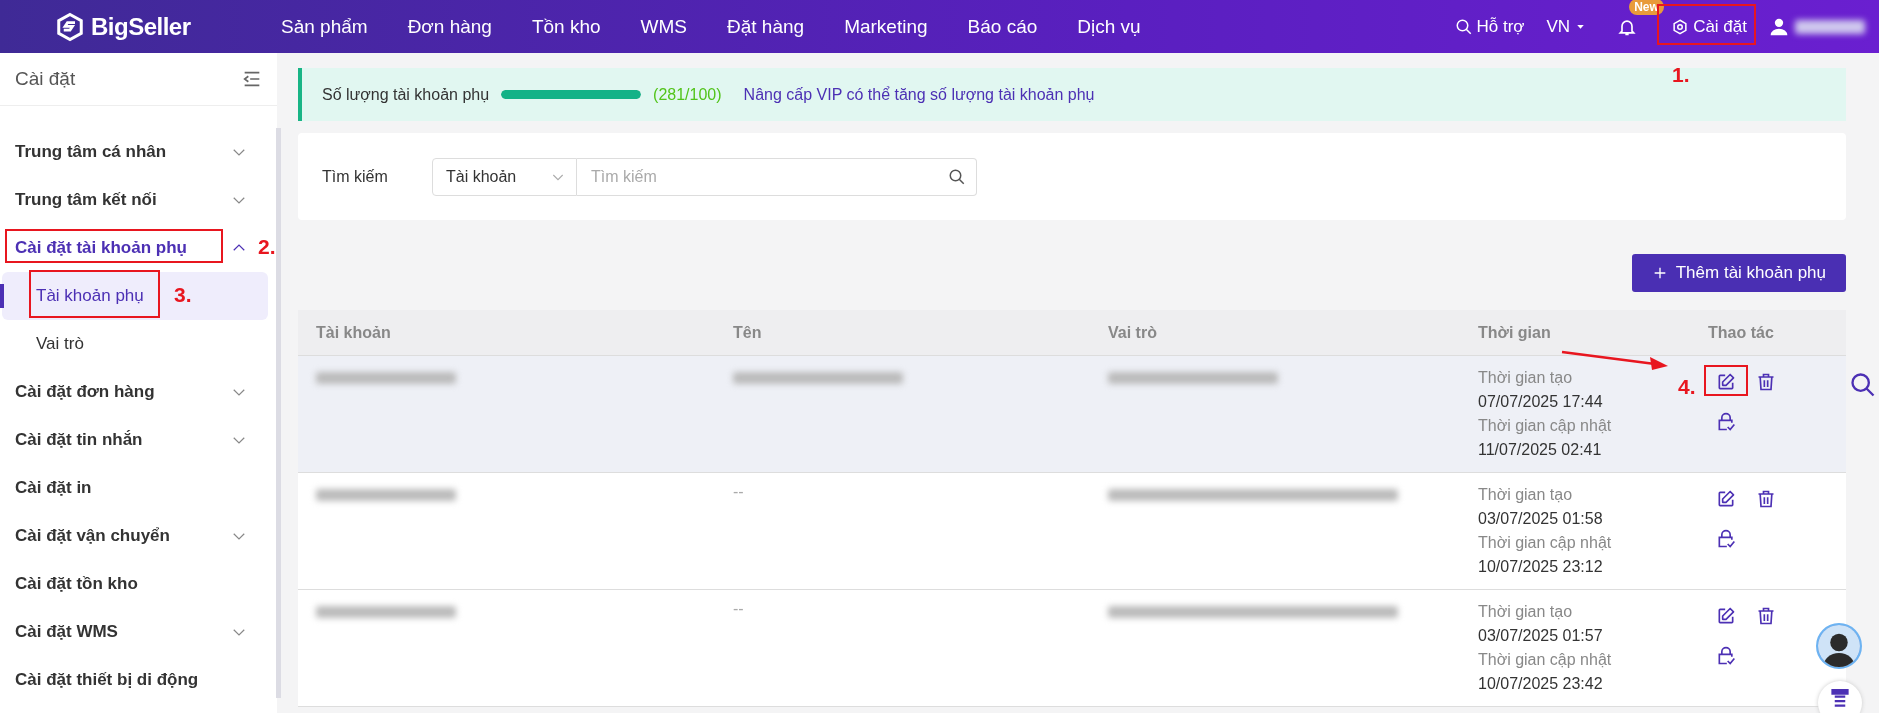 This screenshot has height=713, width=1879. I want to click on support-avatar, so click(1839, 646).